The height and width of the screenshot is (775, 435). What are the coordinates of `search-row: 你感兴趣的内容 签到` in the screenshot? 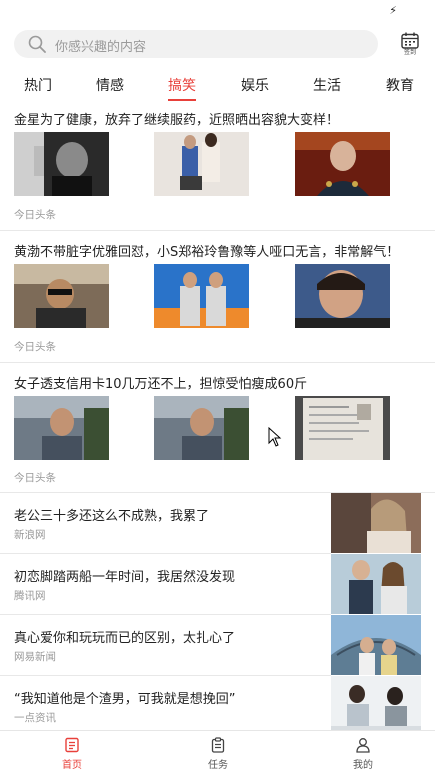 It's located at (217, 45).